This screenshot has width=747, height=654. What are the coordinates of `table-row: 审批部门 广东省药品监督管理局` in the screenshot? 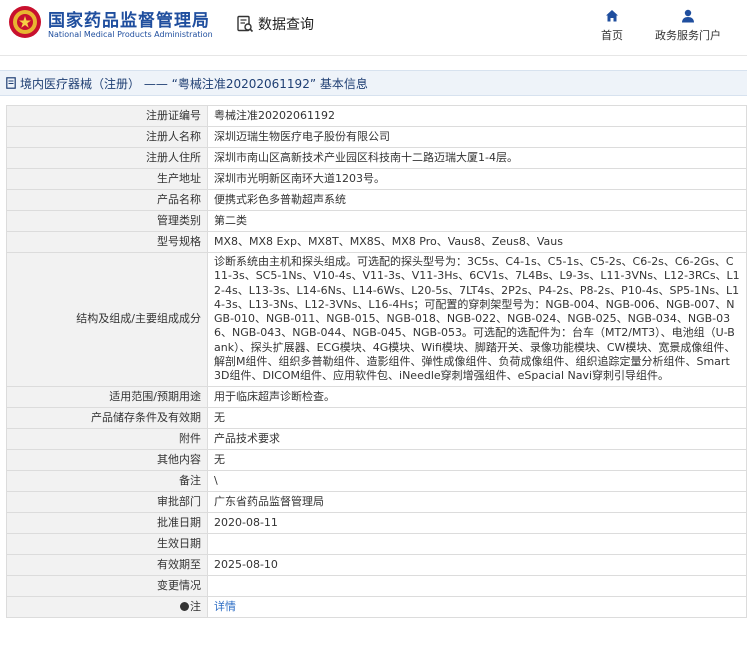 It's located at (376, 501).